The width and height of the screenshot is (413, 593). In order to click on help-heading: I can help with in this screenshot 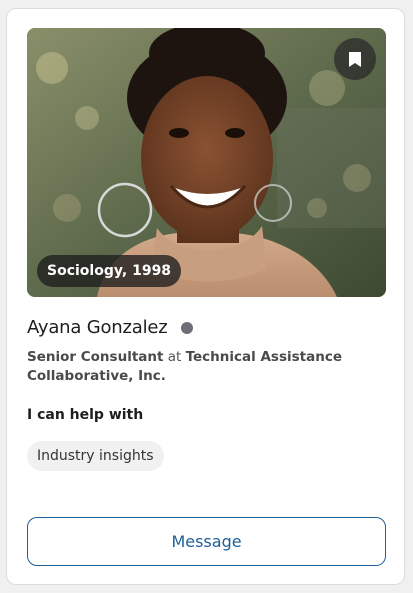, I will do `click(85, 415)`.